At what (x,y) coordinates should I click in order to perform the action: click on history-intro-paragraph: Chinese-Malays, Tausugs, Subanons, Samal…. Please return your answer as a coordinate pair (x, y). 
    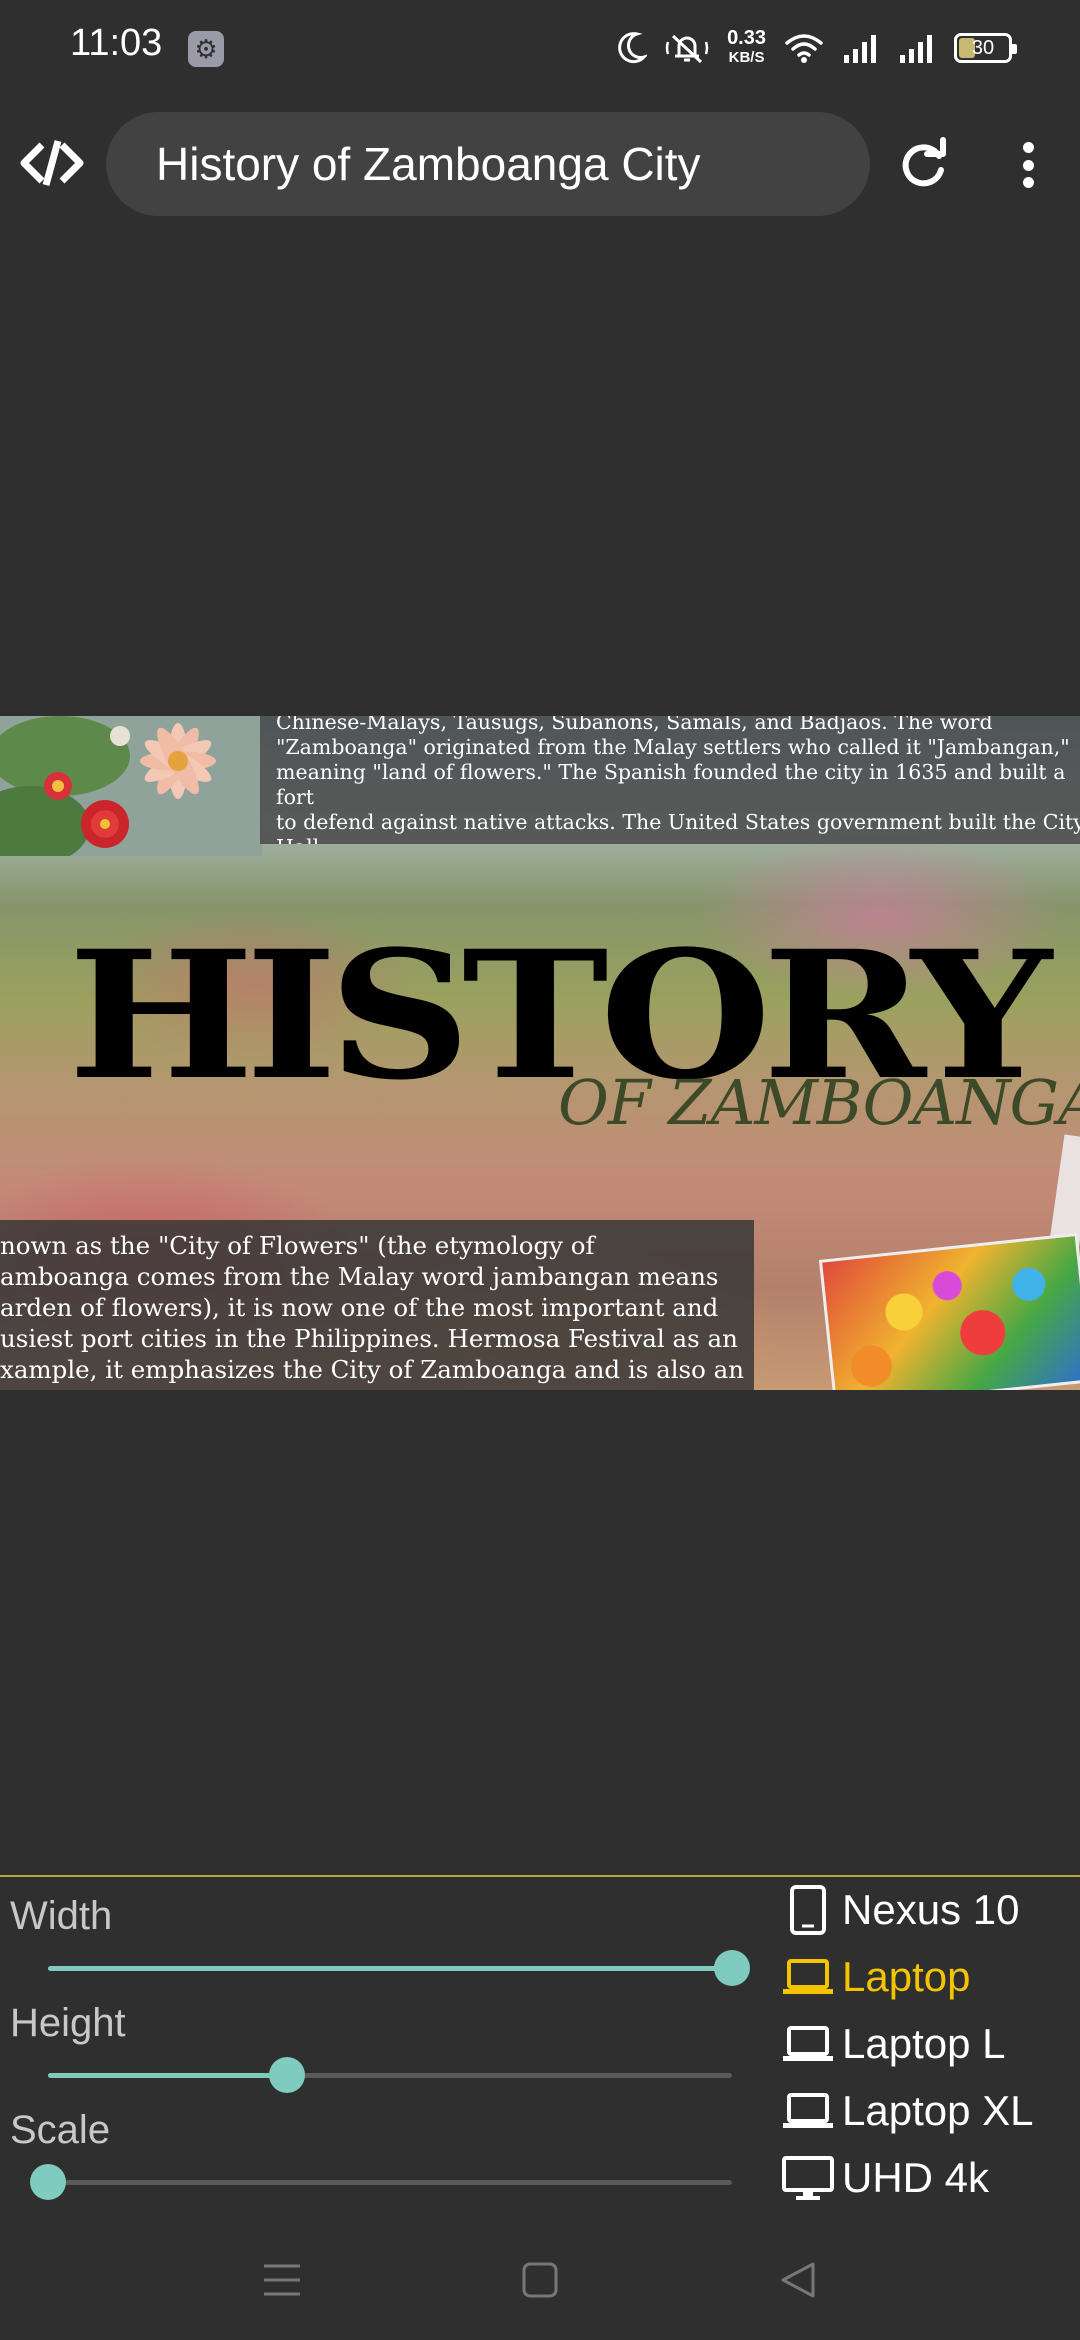
    Looking at the image, I should click on (678, 780).